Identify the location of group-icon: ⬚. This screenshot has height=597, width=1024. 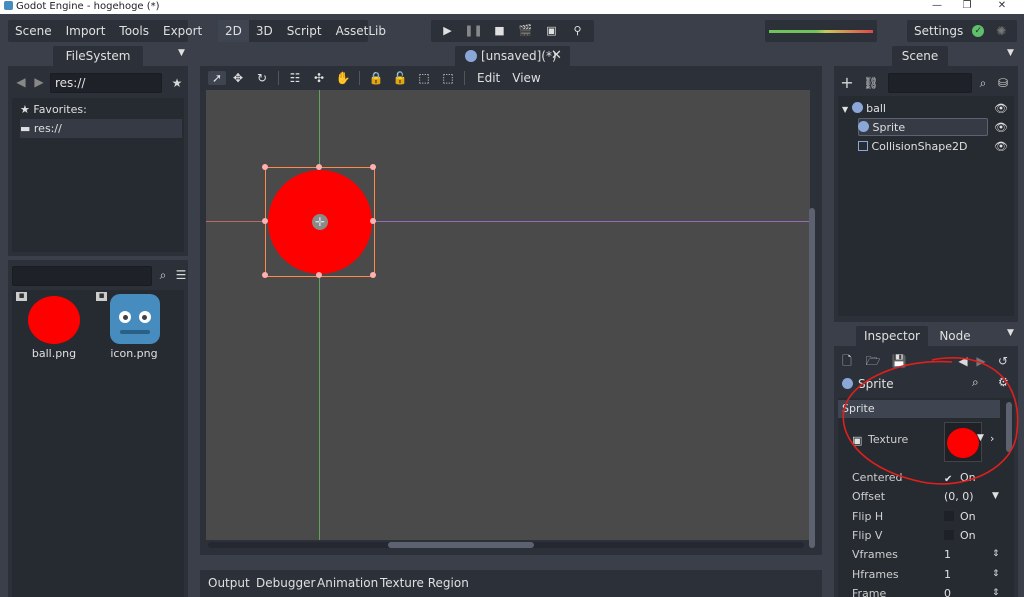
(424, 78).